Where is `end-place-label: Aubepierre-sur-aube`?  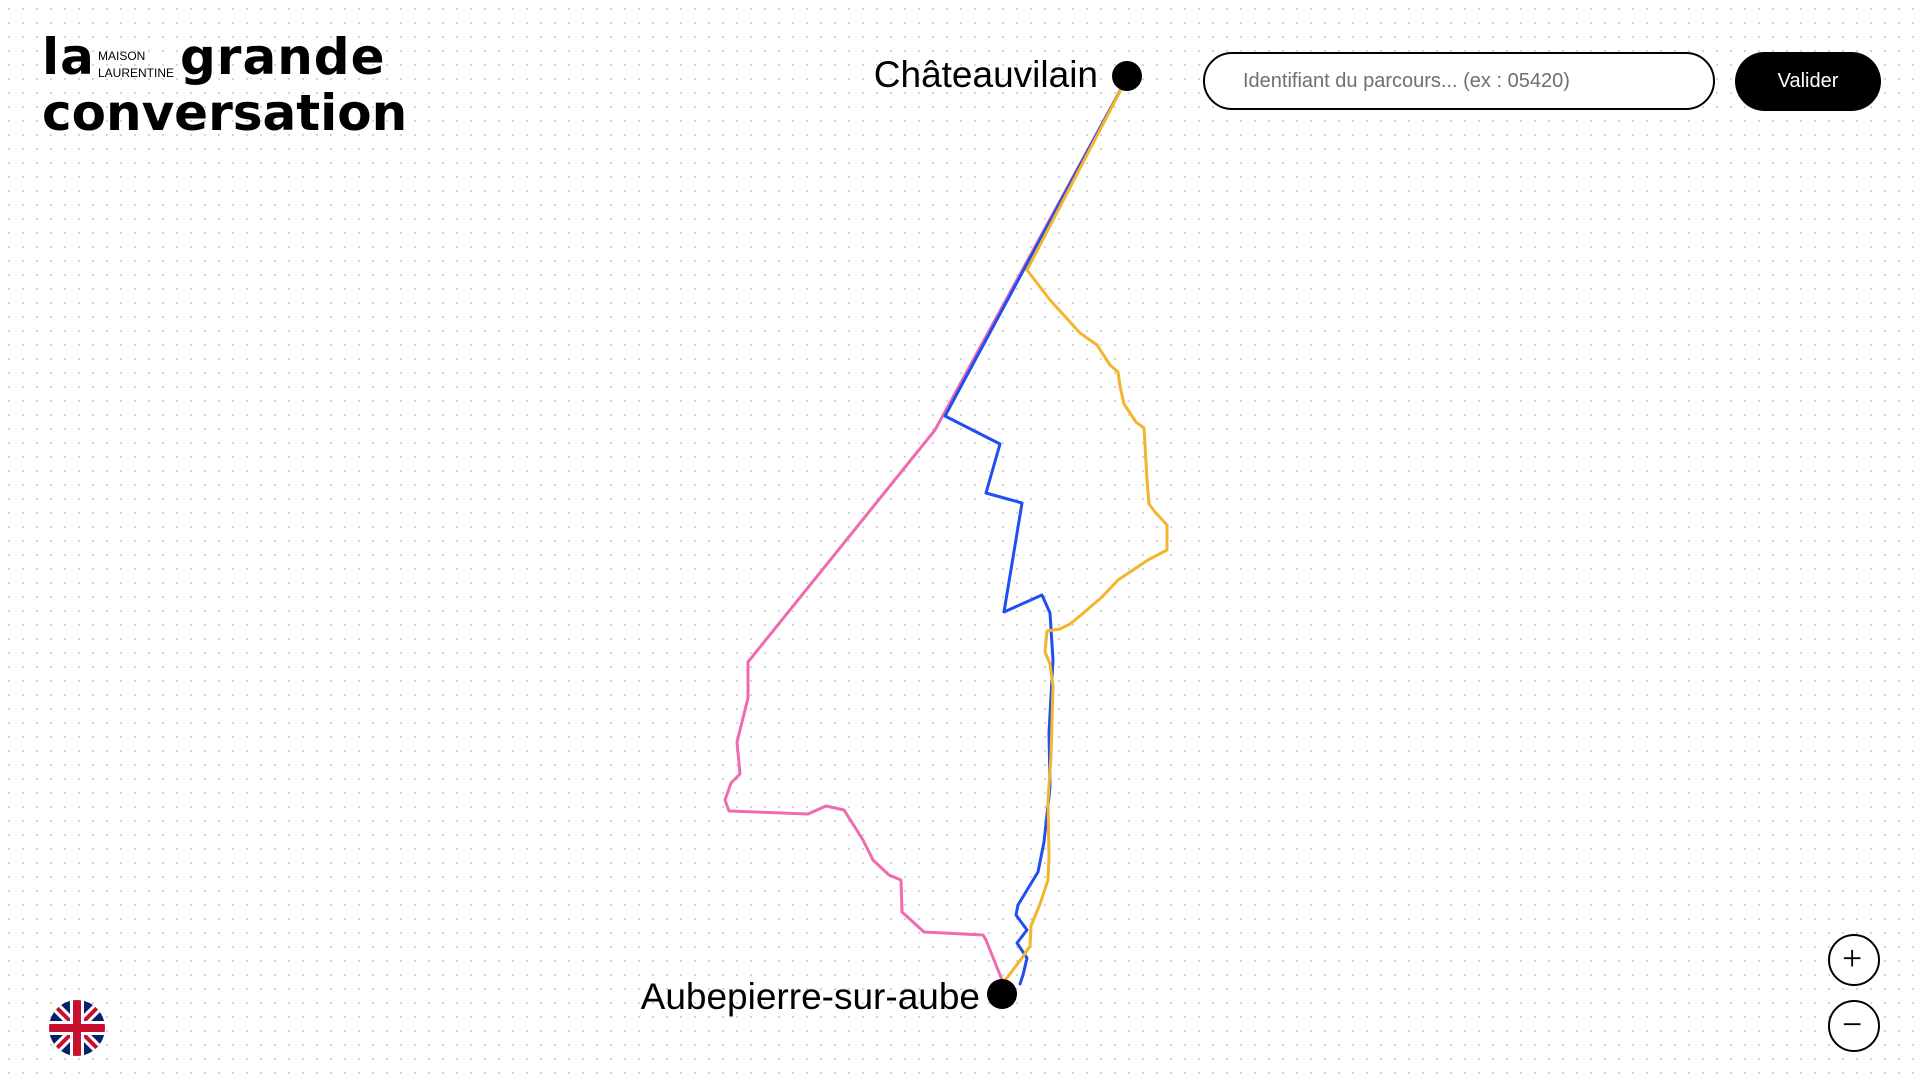
end-place-label: Aubepierre-sur-aube is located at coordinates (810, 996).